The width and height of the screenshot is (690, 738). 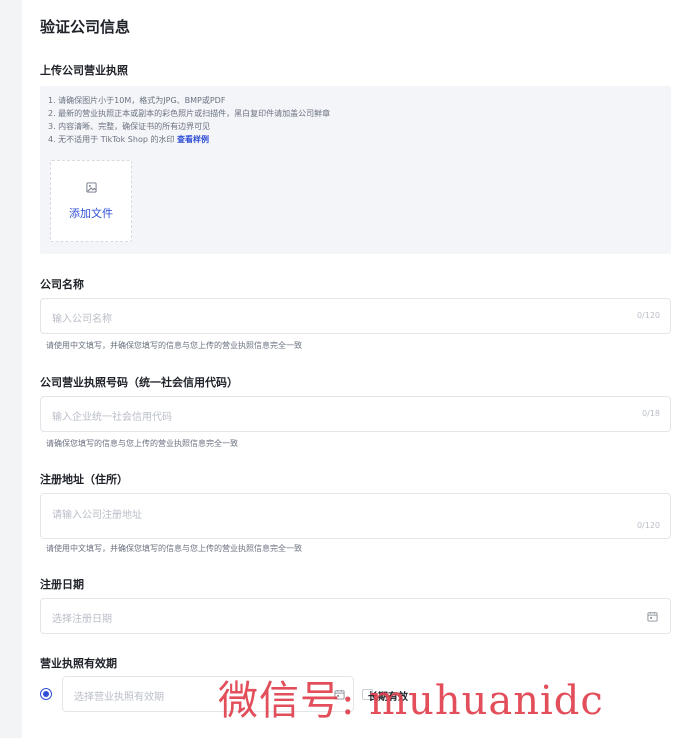 I want to click on company-name-input: 输入公司名称 0/120, so click(x=355, y=316).